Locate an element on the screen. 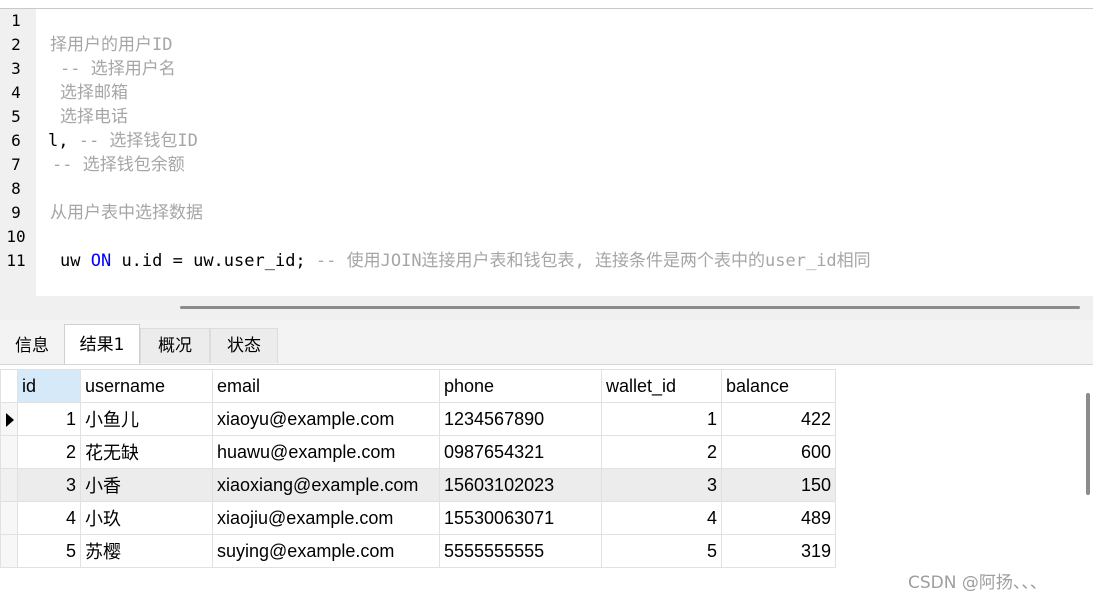 This screenshot has height=597, width=1093. result-tab-bar: 信息 结果1 概况 状态 is located at coordinates (546, 342).